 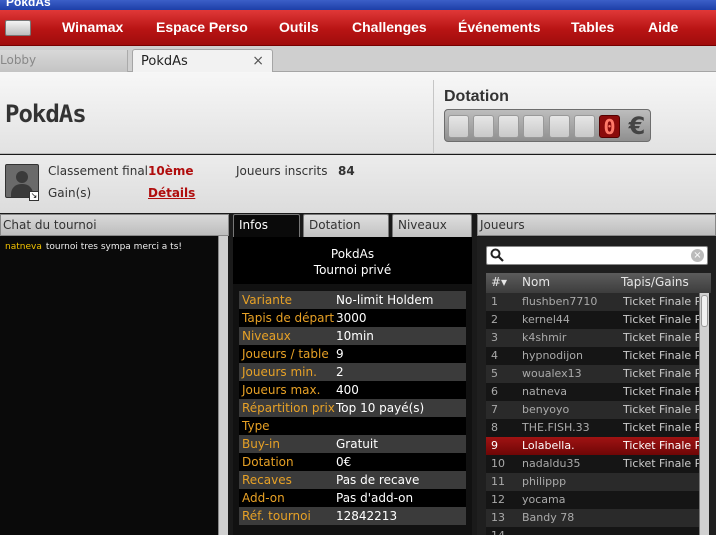 What do you see at coordinates (551, 463) in the screenshot?
I see `player-name: nadaldu35` at bounding box center [551, 463].